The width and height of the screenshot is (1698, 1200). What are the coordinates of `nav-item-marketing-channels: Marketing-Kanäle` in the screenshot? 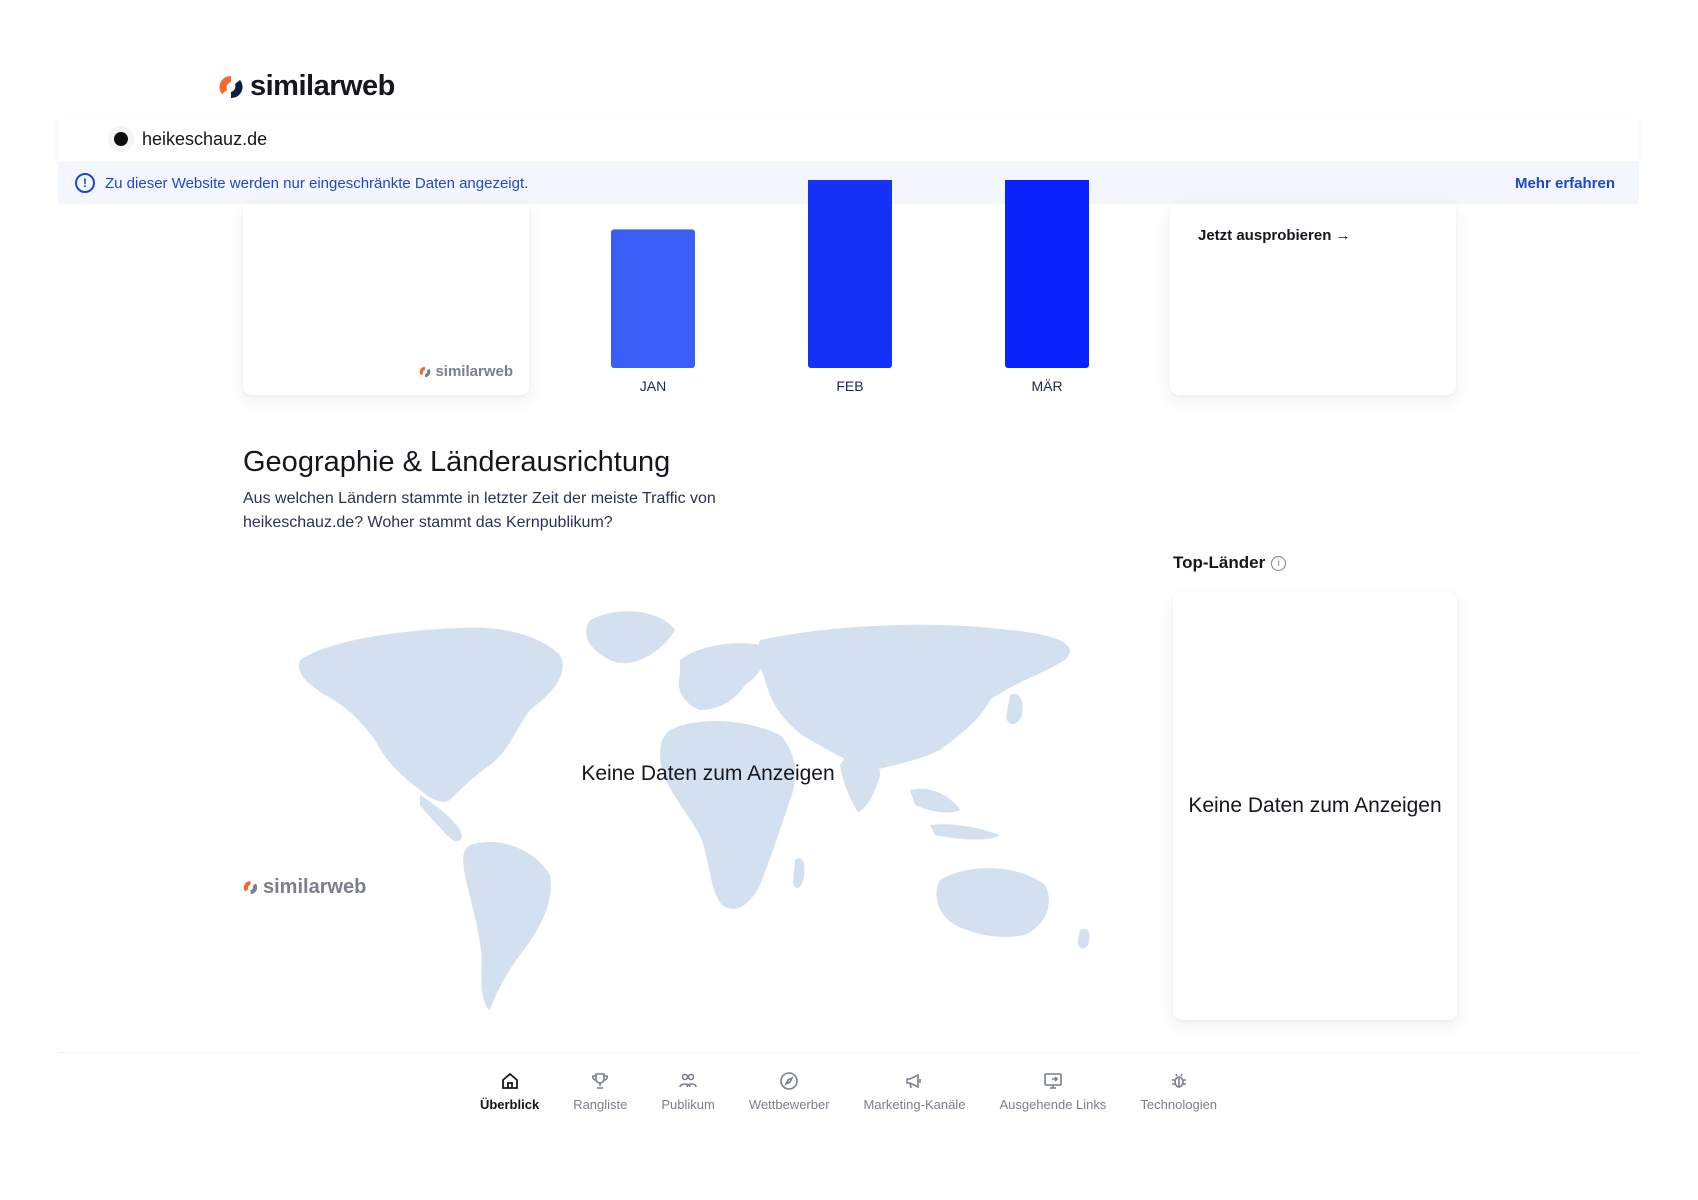 It's located at (915, 1093).